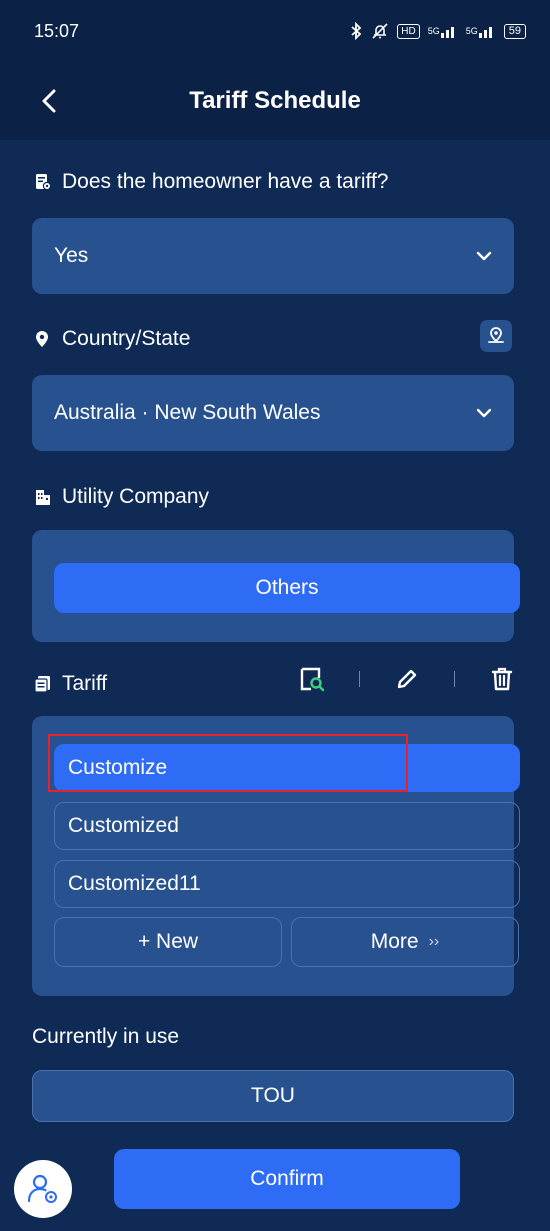 This screenshot has height=1231, width=550. Describe the element at coordinates (408, 31) in the screenshot. I see `hd-badge: HD` at that location.